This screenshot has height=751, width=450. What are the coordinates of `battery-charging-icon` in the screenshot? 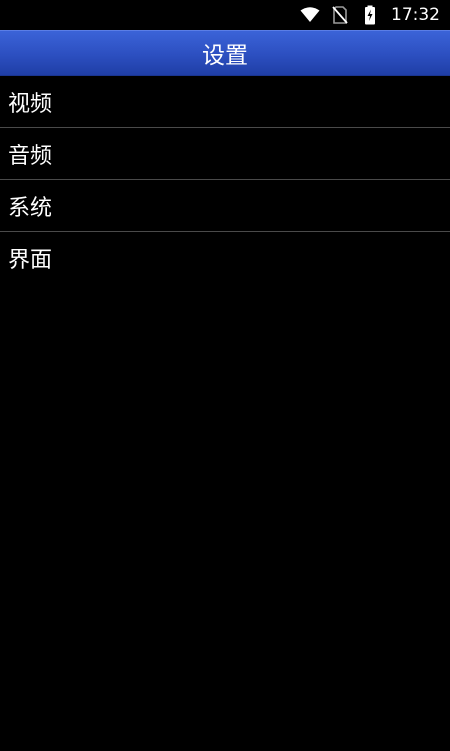 It's located at (370, 15).